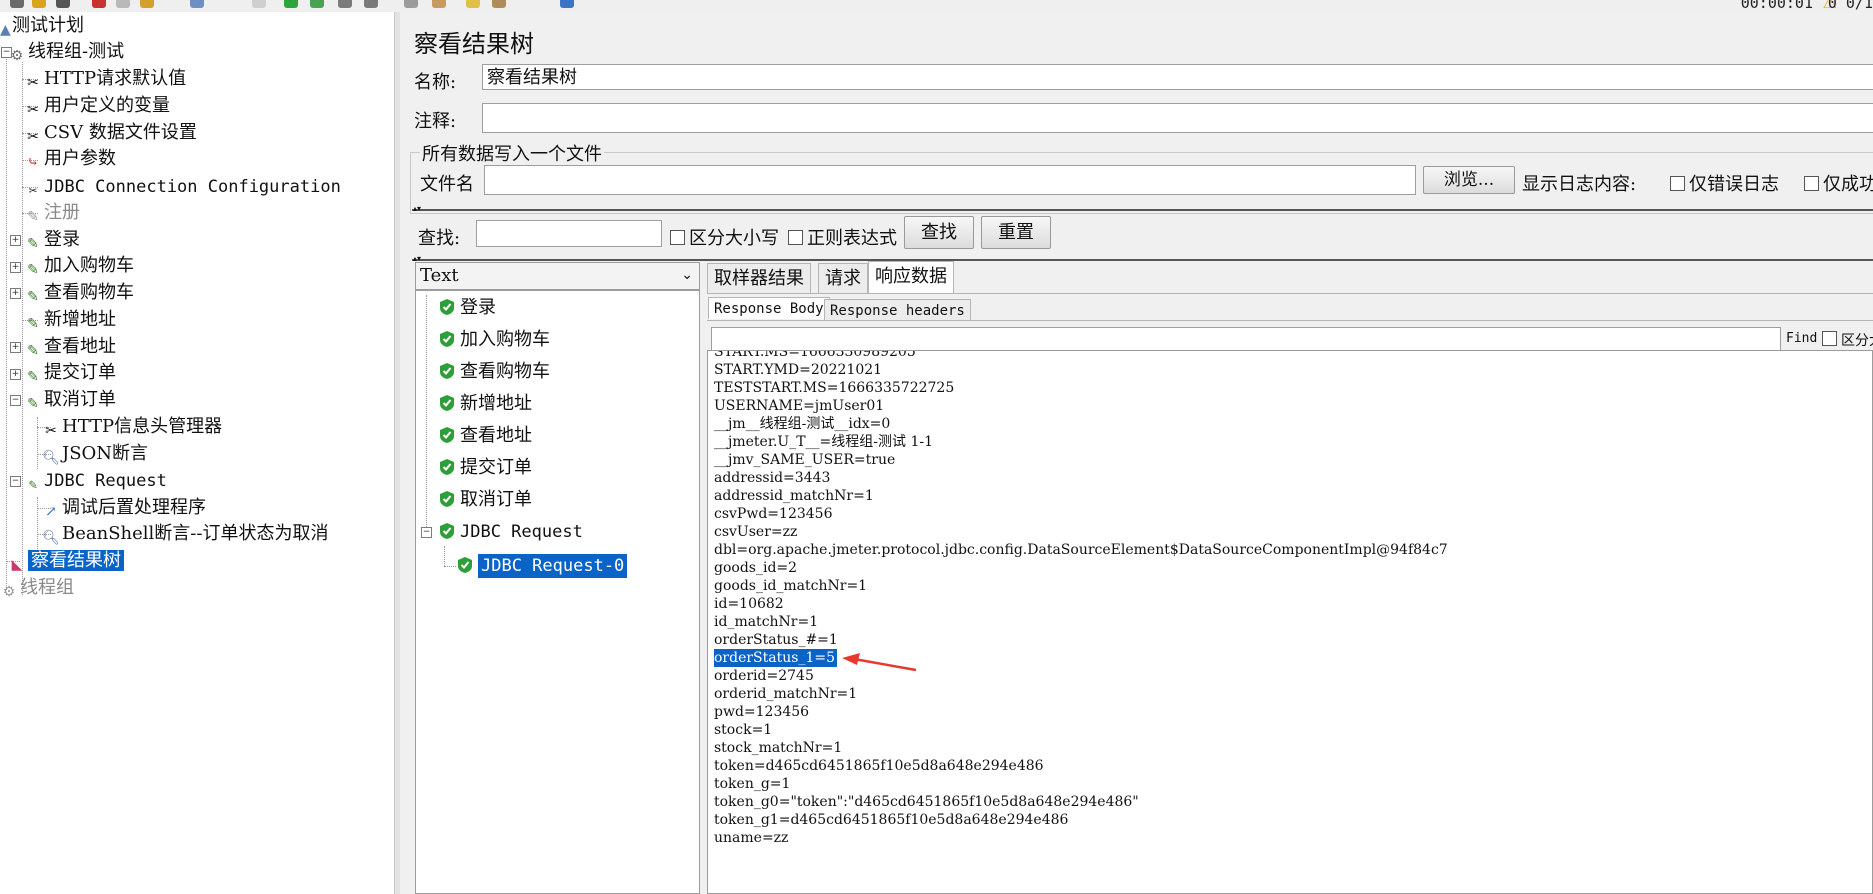 This screenshot has width=1873, height=894. What do you see at coordinates (124, 508) in the screenshot?
I see `tree-node-debug-postprocessor: ↗ 调试后置处理程序` at bounding box center [124, 508].